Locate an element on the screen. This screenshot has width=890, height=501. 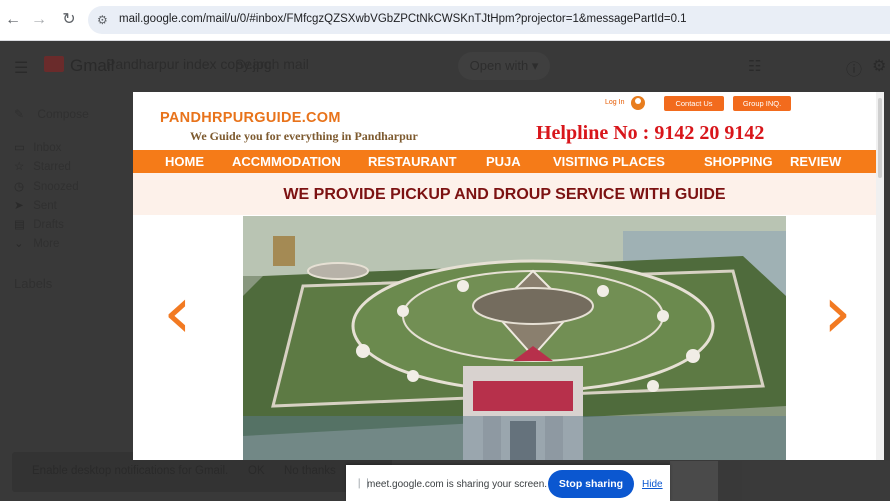
notification-dismiss-button: No thanks is located at coordinates (310, 471).